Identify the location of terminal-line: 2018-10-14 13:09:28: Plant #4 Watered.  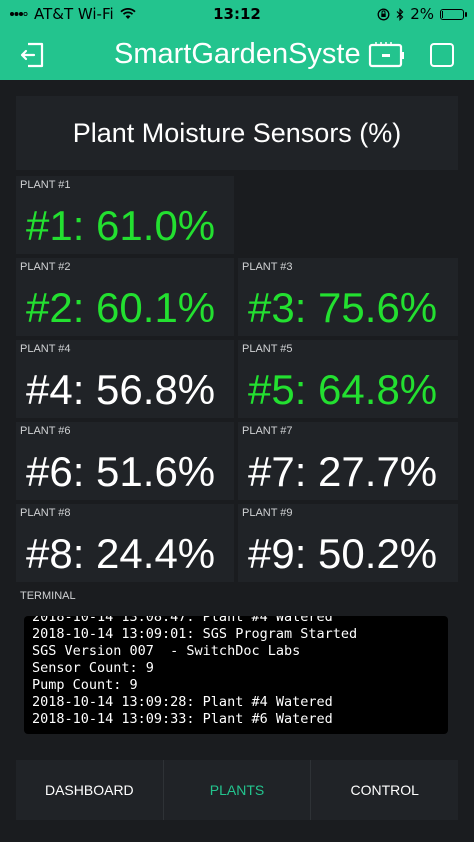
(182, 702).